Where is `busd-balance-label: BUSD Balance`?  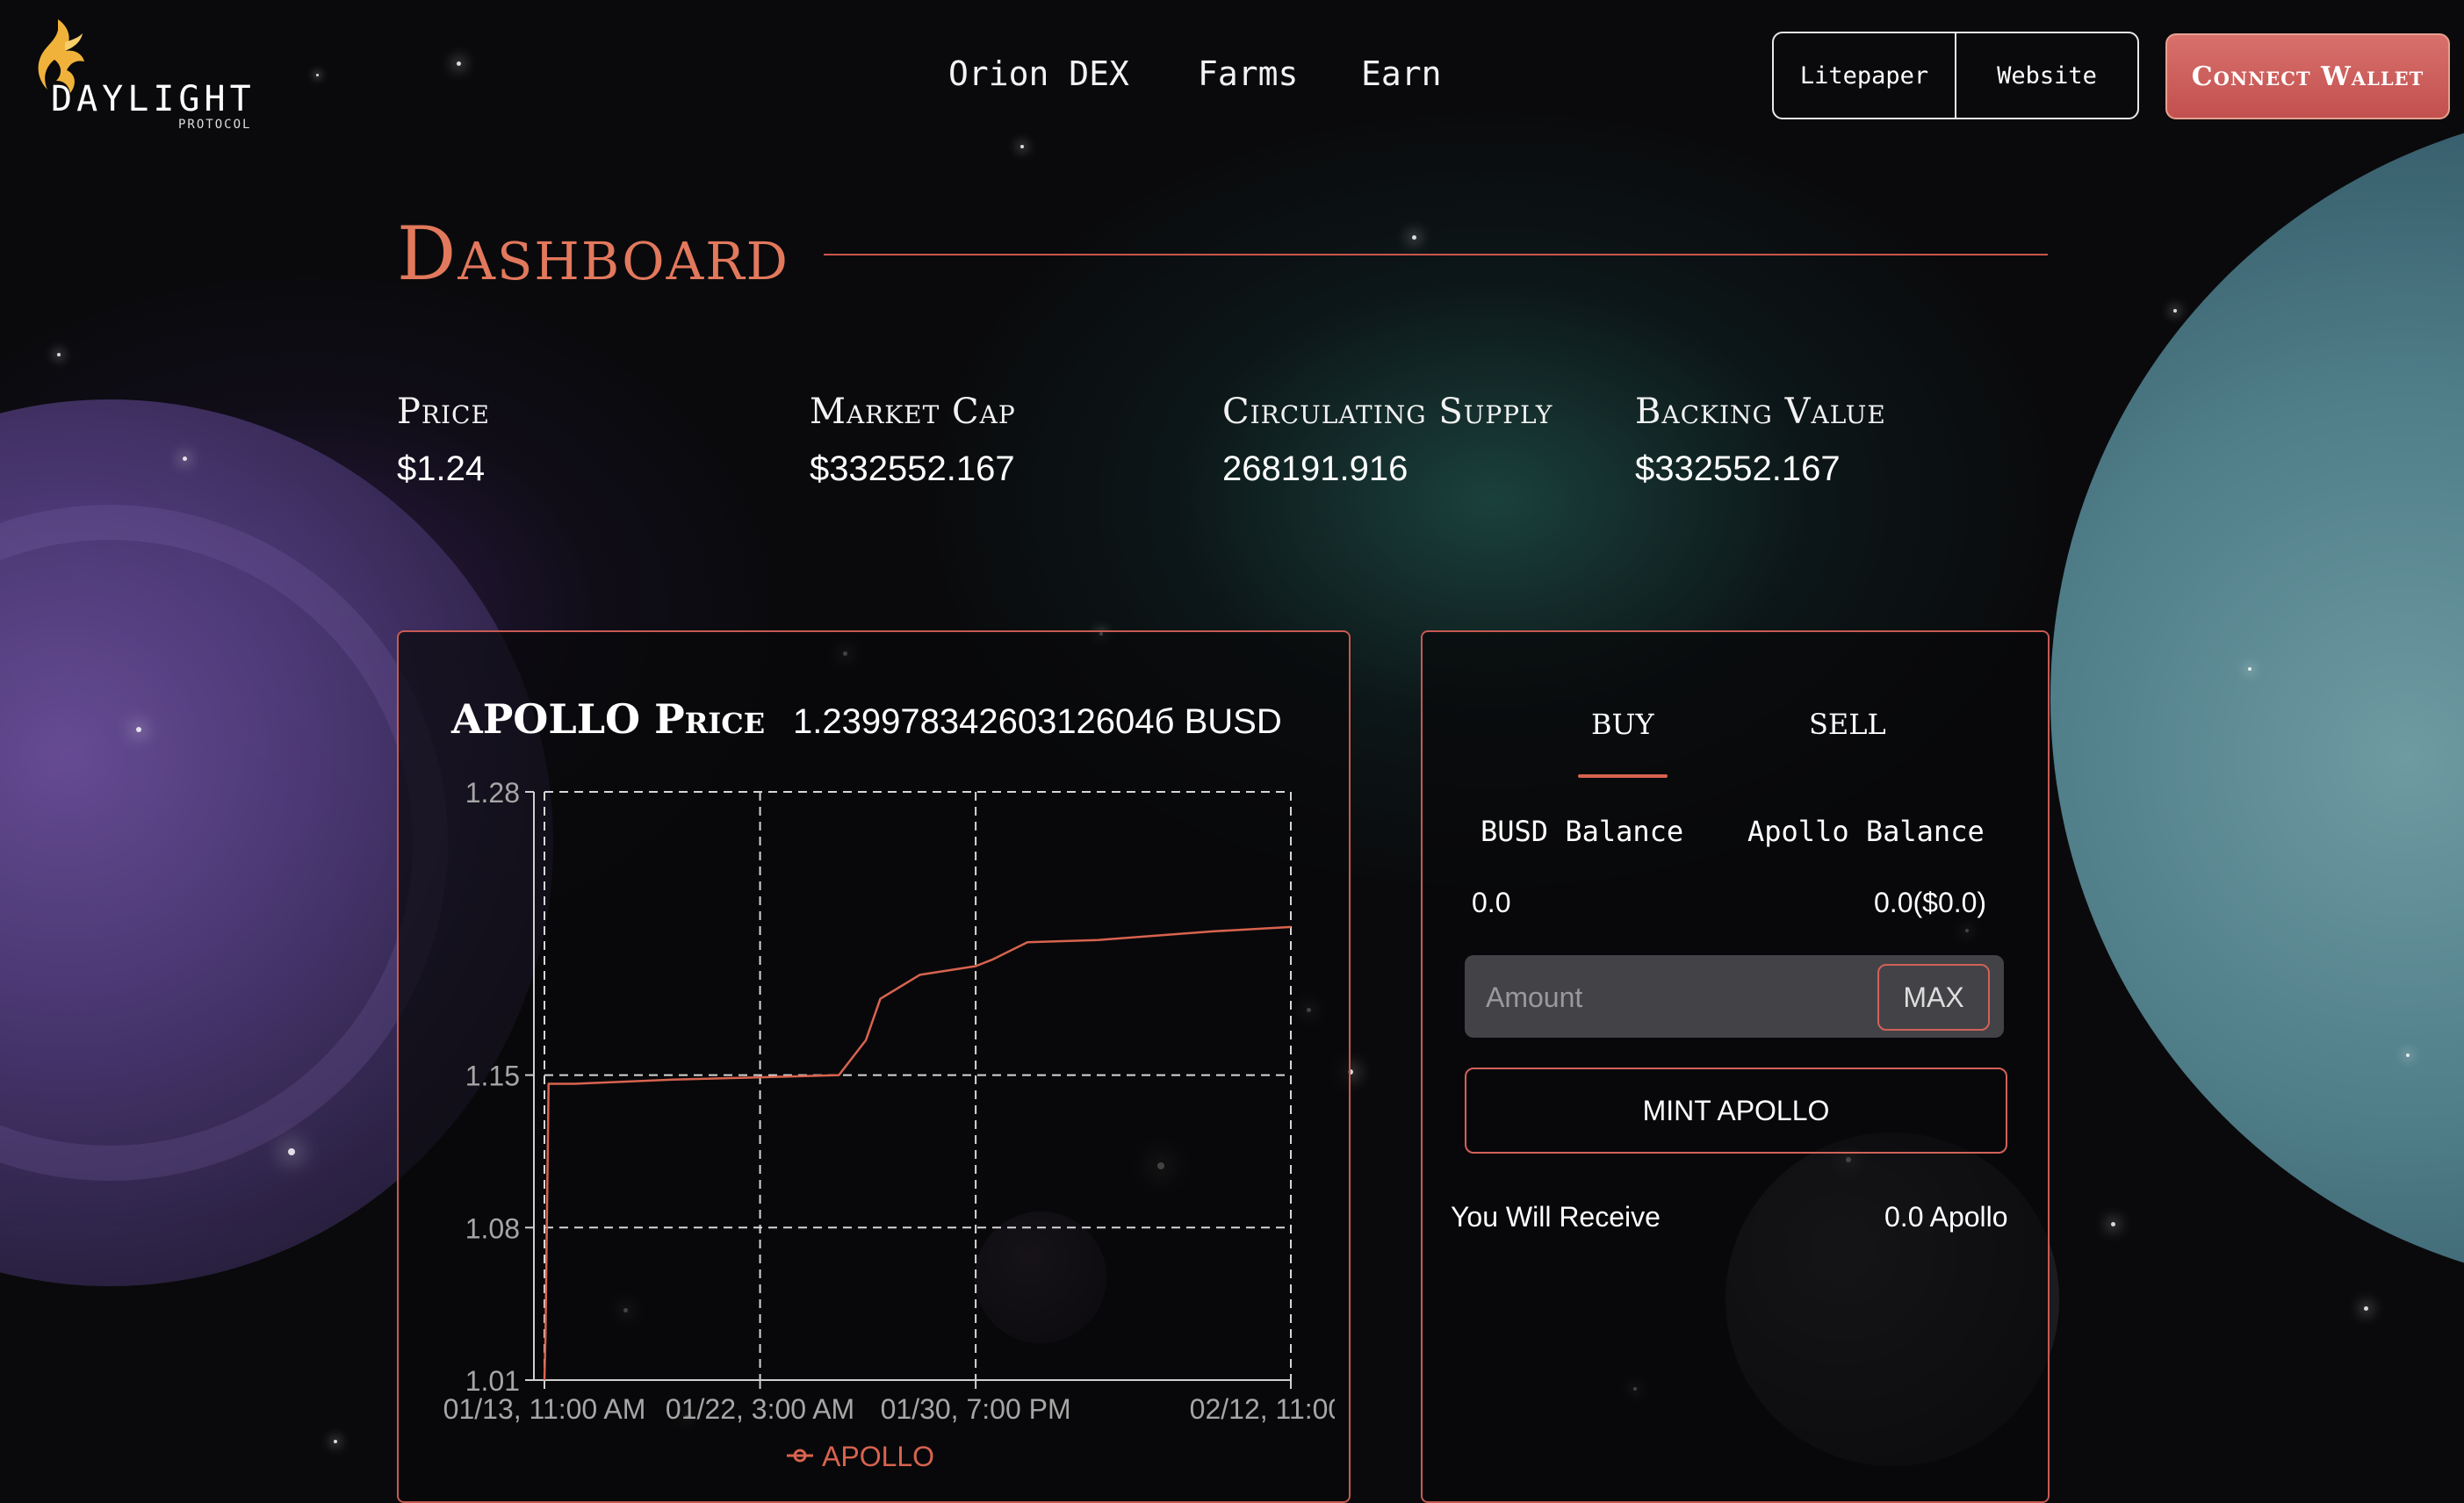
busd-balance-label: BUSD Balance is located at coordinates (1582, 831).